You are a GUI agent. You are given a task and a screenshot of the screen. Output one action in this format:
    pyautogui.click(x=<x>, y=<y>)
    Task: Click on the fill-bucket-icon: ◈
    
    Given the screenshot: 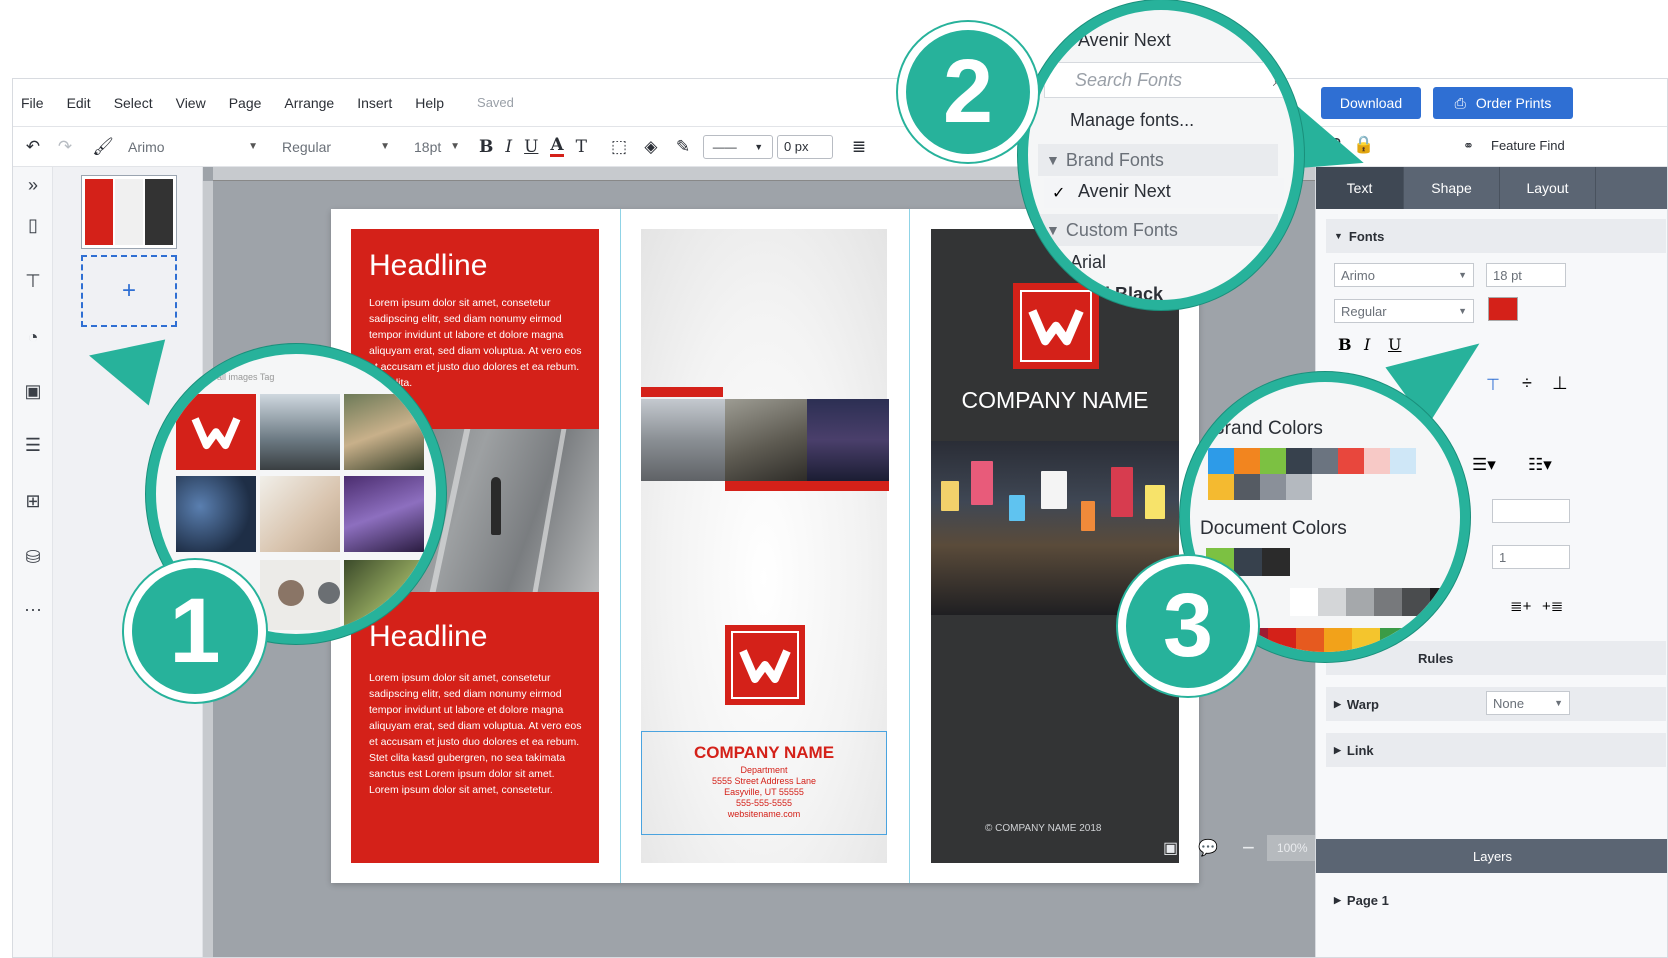 What is the action you would take?
    pyautogui.click(x=651, y=147)
    